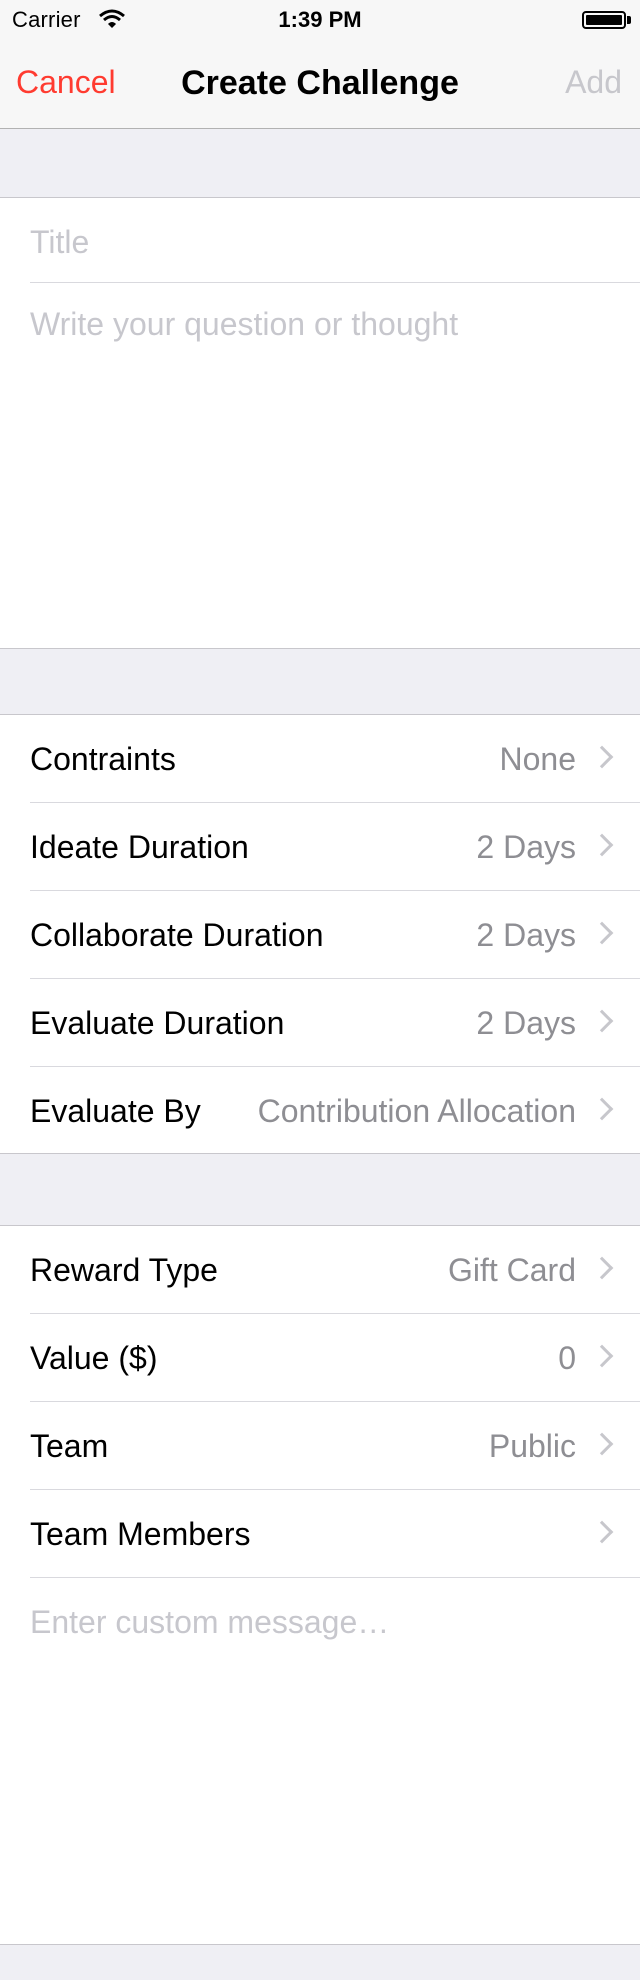  Describe the element at coordinates (629, 20) in the screenshot. I see `battery-tip-icon` at that location.